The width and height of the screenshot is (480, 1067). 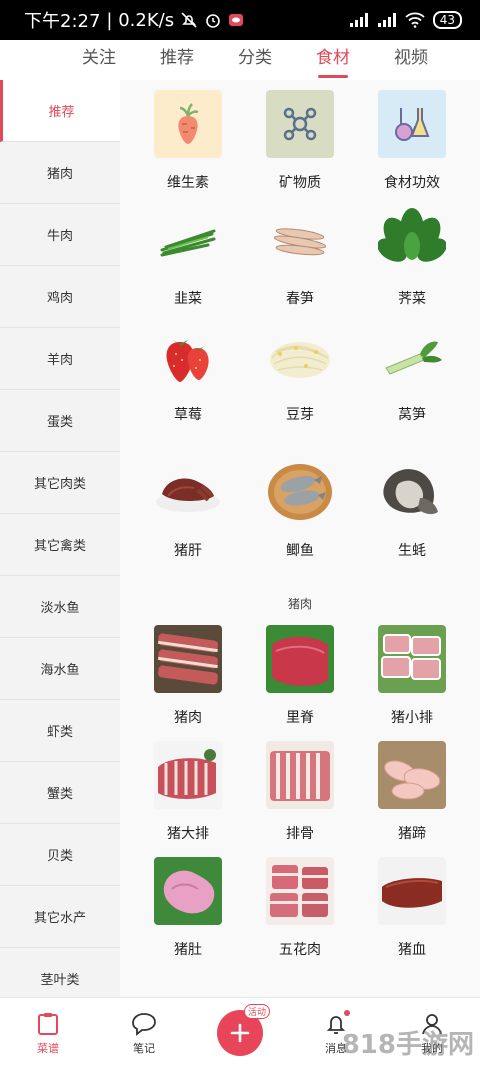 I want to click on spare-ribs-image, so click(x=300, y=775).